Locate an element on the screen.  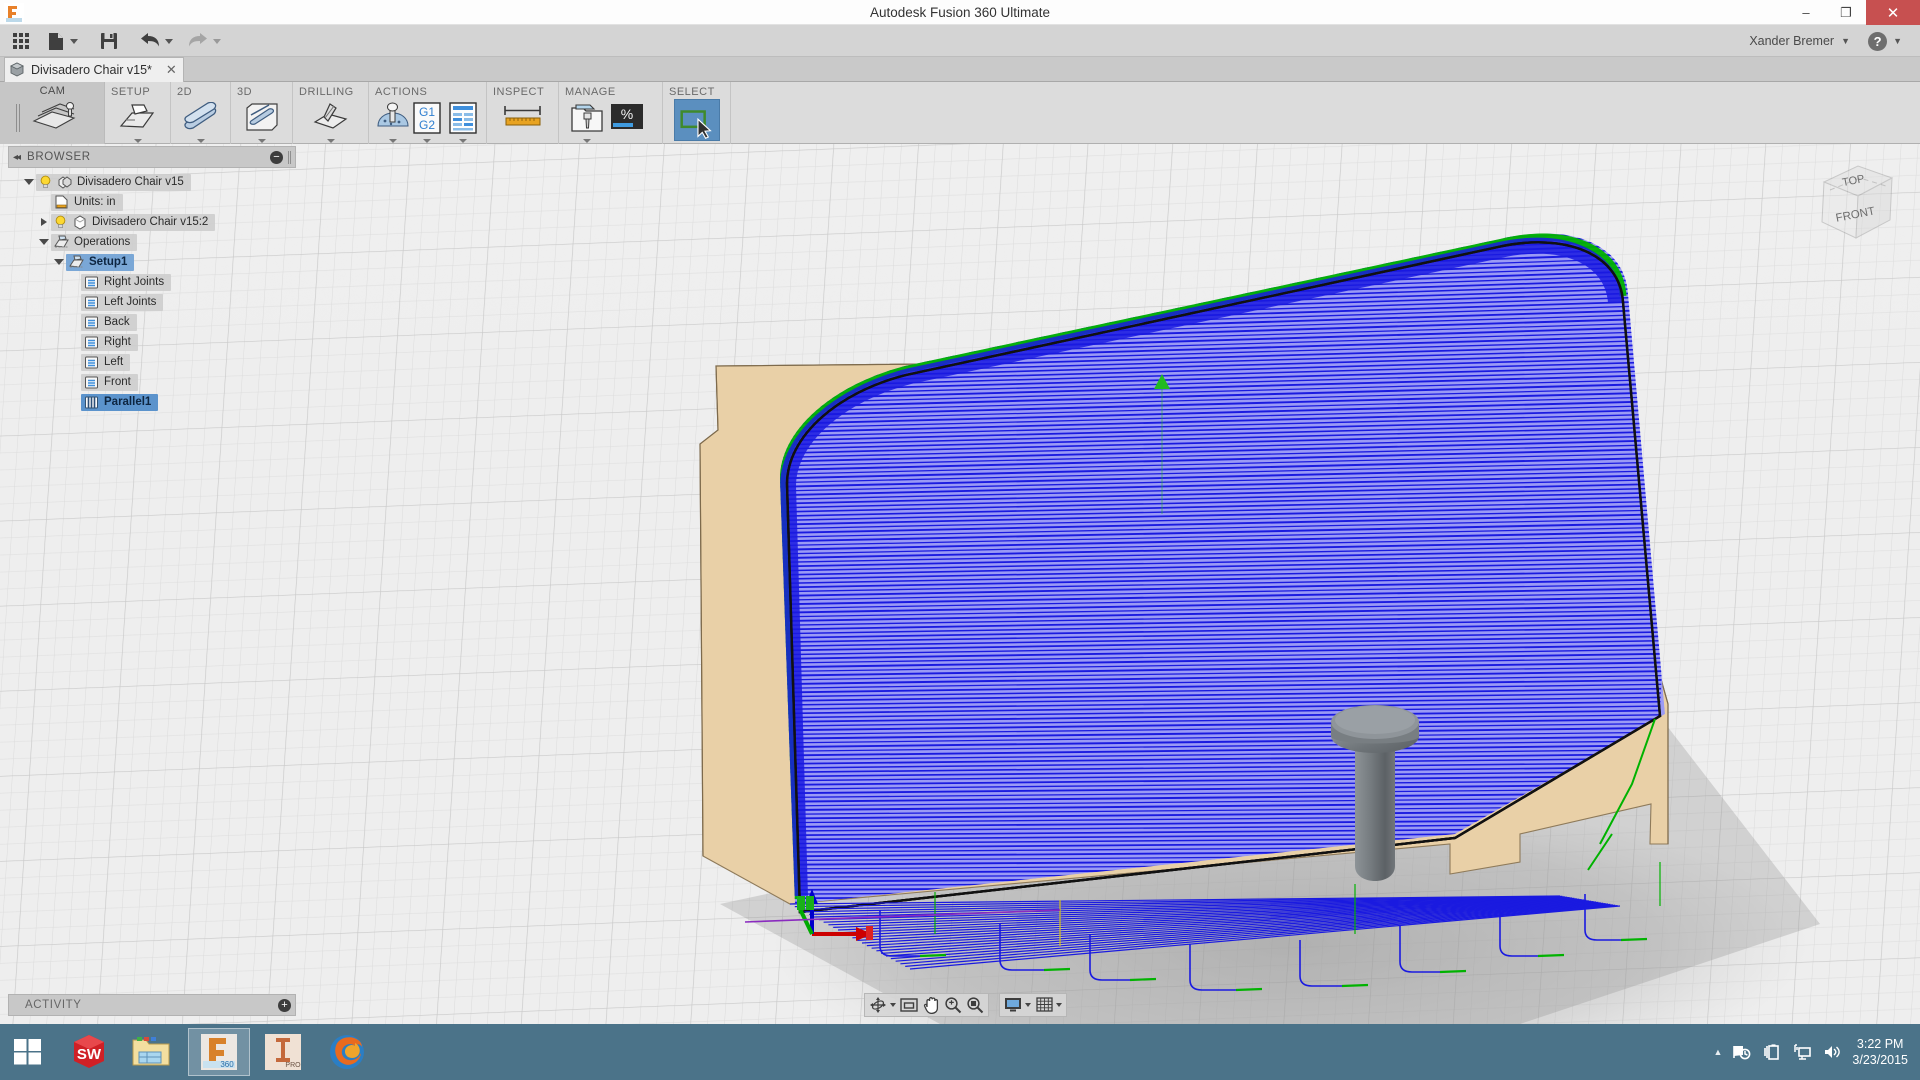
undo-button is located at coordinates (160, 41).